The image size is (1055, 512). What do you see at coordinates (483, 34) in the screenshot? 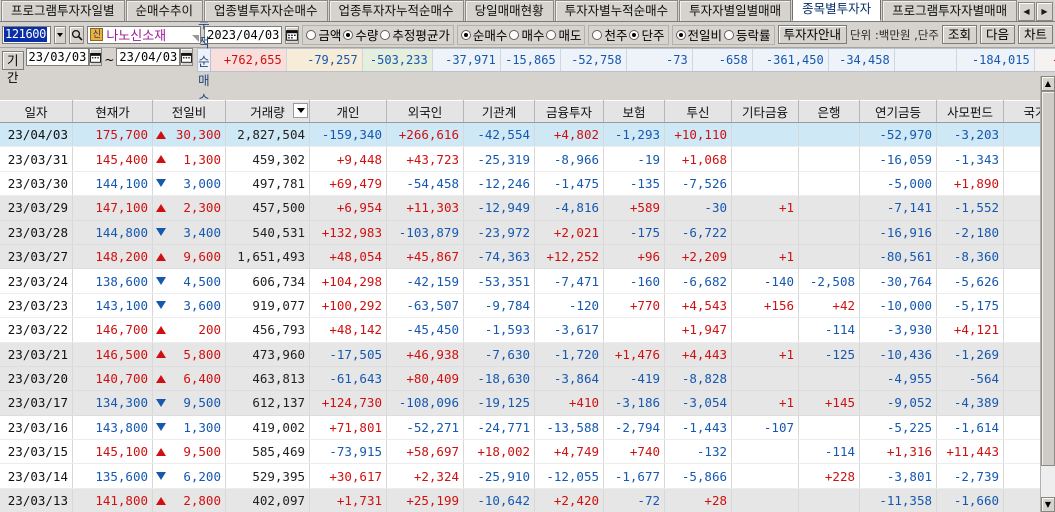
I see `radio-trade-type-0: 순매수` at bounding box center [483, 34].